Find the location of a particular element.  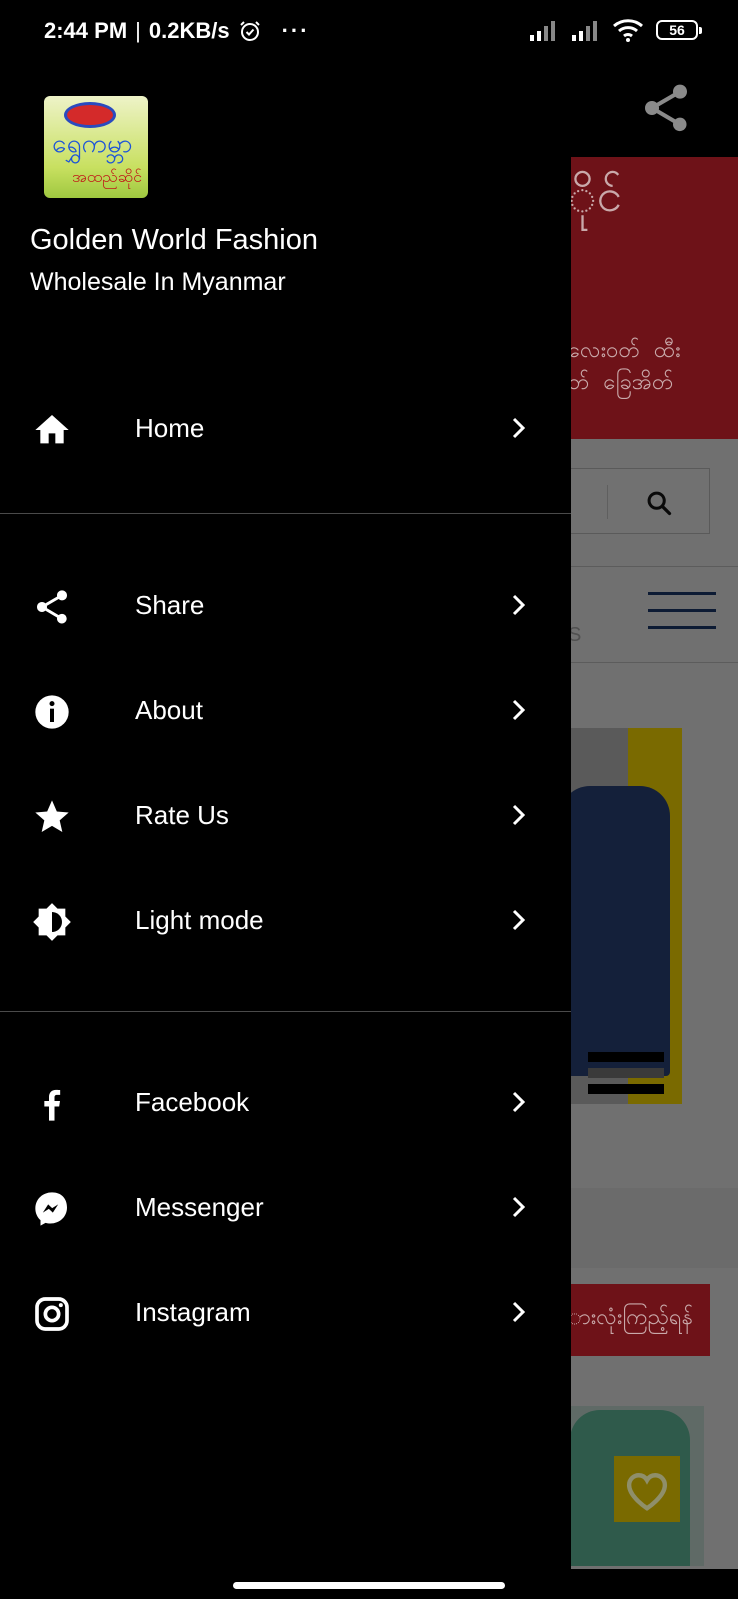

instagram-icon is located at coordinates (52, 1314).